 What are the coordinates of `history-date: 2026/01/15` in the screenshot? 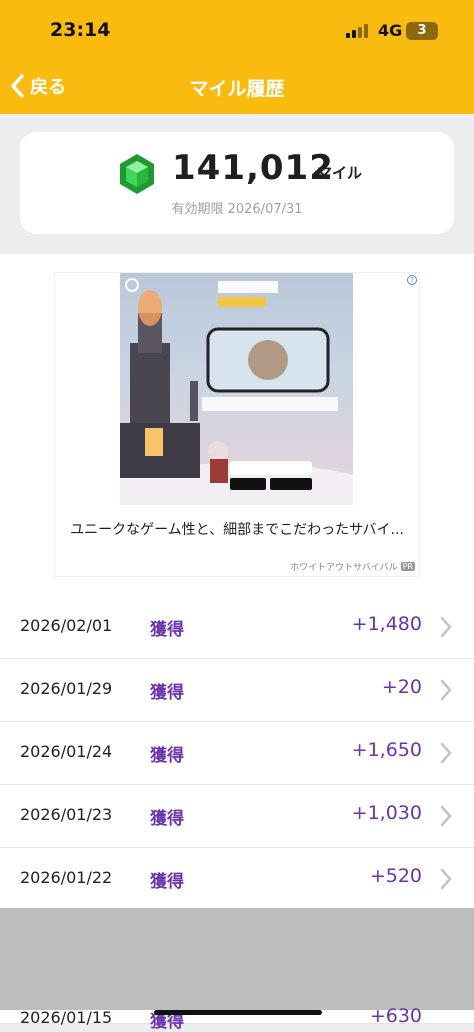 It's located at (66, 1017).